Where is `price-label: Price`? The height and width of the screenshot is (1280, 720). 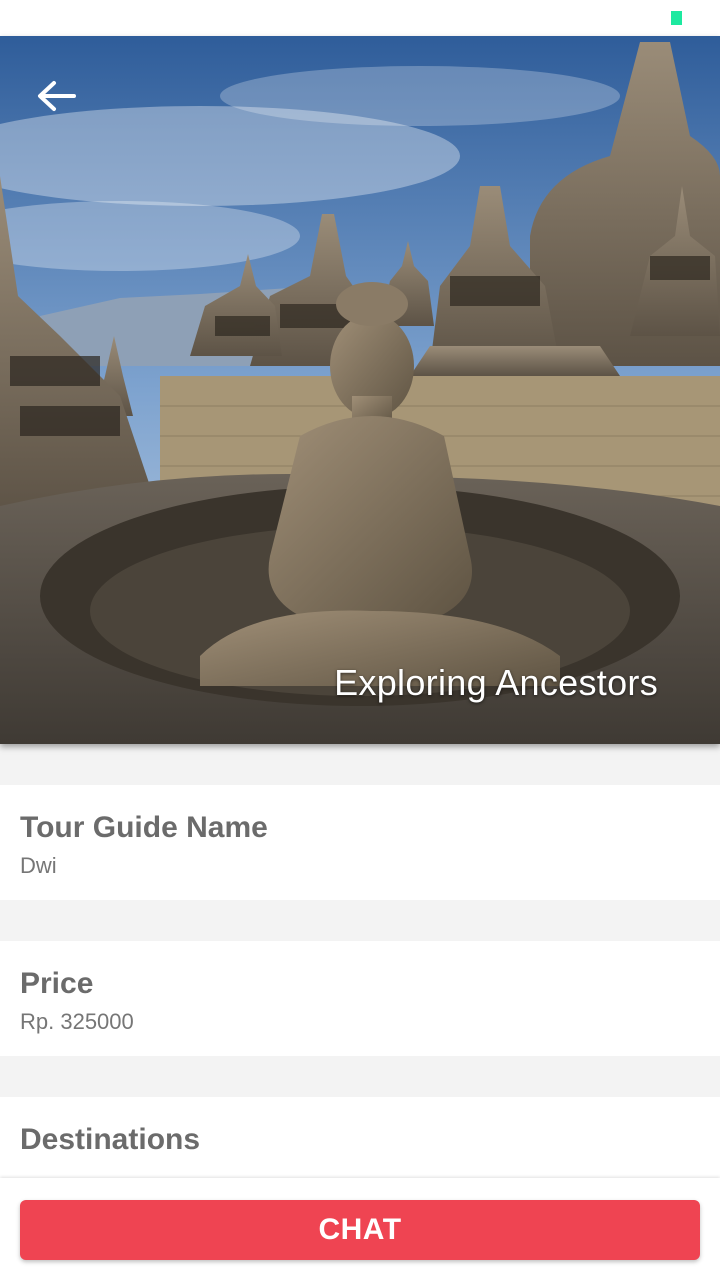 price-label: Price is located at coordinates (57, 983).